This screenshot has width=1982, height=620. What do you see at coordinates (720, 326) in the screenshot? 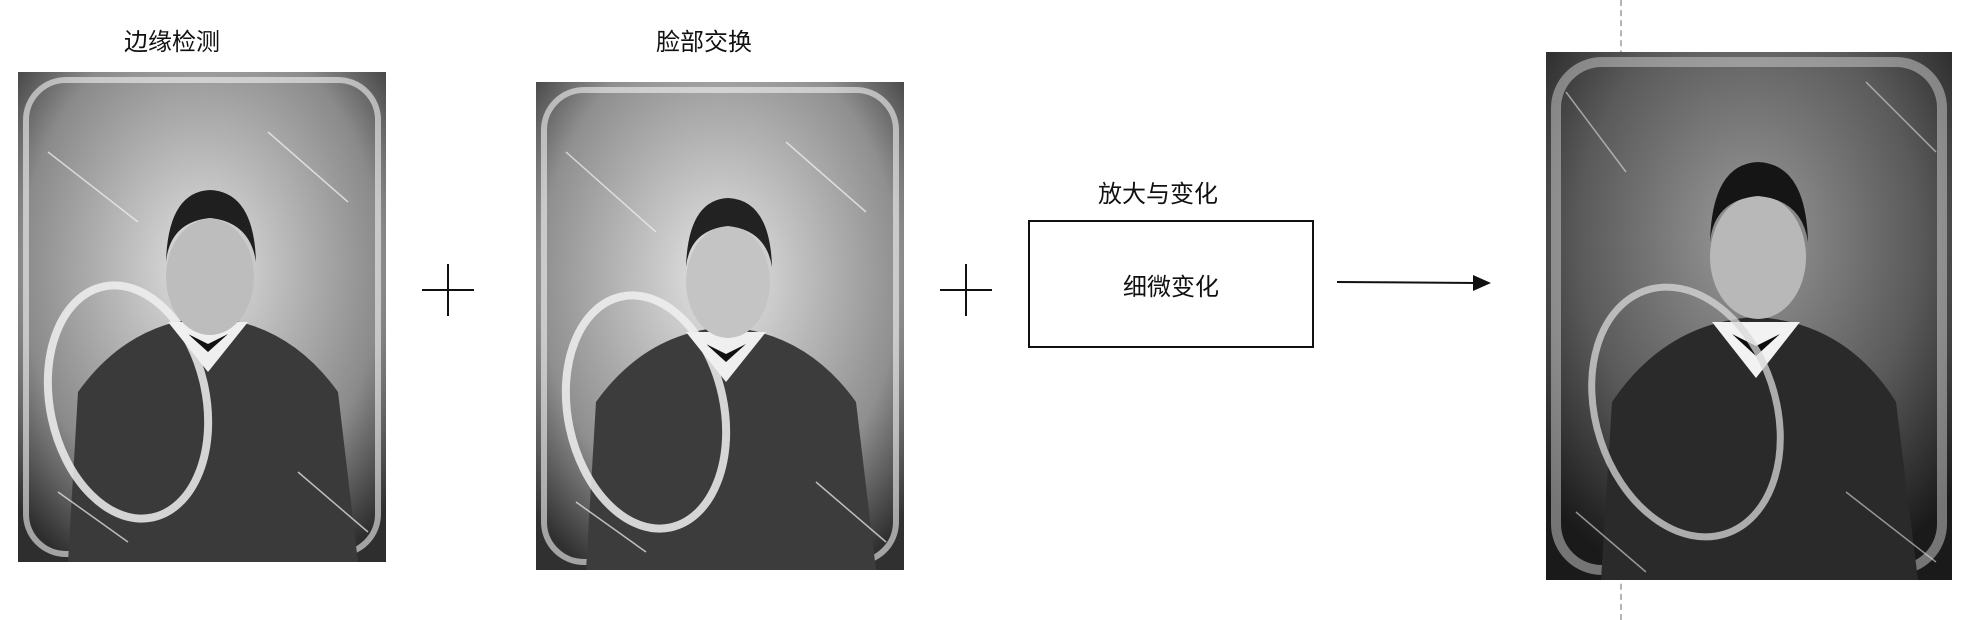
I see `face-swap-portrait` at bounding box center [720, 326].